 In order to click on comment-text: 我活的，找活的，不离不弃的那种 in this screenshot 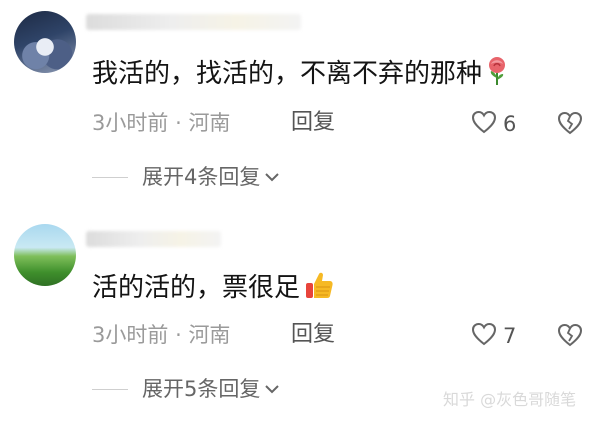, I will do `click(300, 74)`.